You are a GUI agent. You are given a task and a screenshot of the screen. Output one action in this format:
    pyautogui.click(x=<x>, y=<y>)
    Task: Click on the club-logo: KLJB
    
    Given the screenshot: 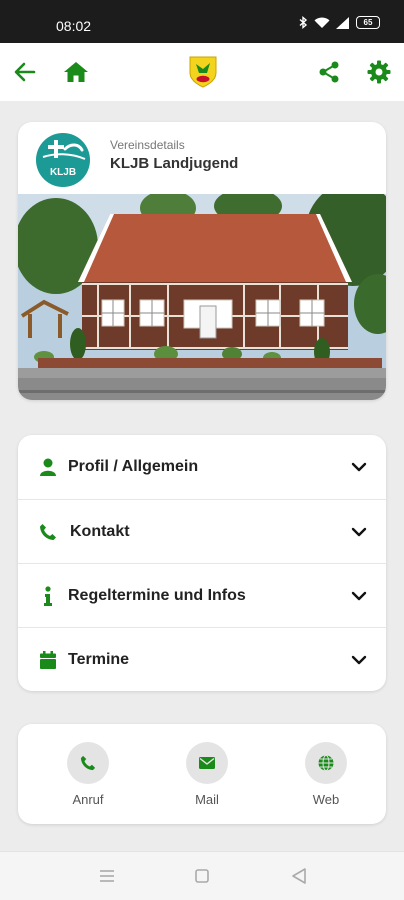 What is the action you would take?
    pyautogui.click(x=63, y=160)
    